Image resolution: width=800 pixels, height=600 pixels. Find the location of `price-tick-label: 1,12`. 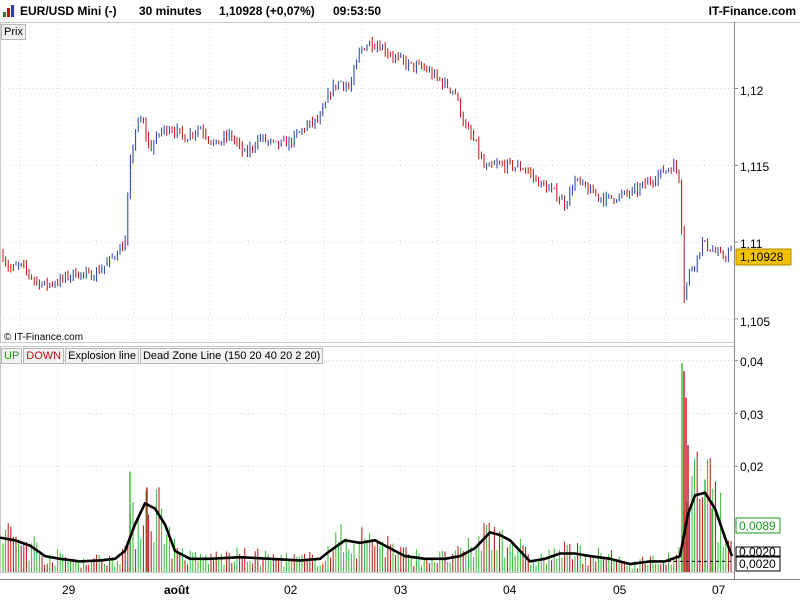

price-tick-label: 1,12 is located at coordinates (752, 91).